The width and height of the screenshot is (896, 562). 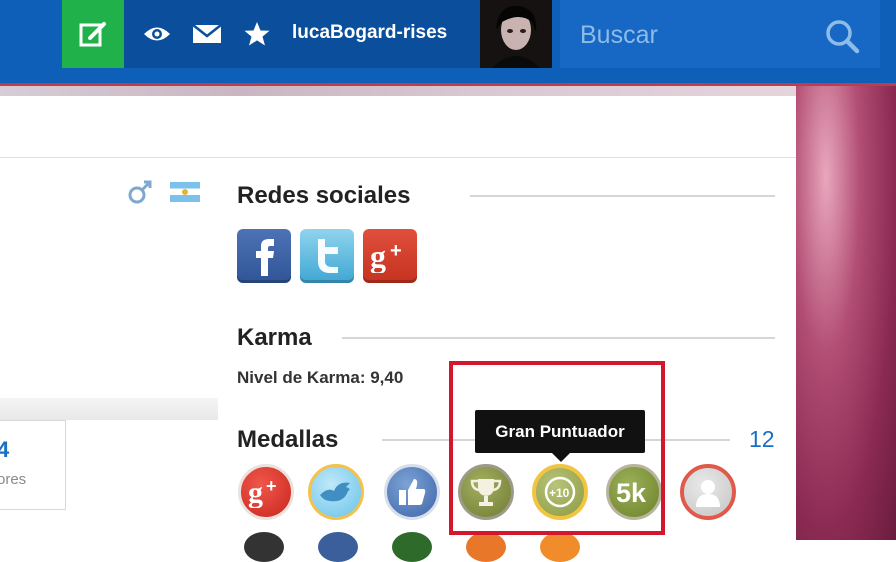 I want to click on social-section-title: Redes sociales, so click(x=324, y=195).